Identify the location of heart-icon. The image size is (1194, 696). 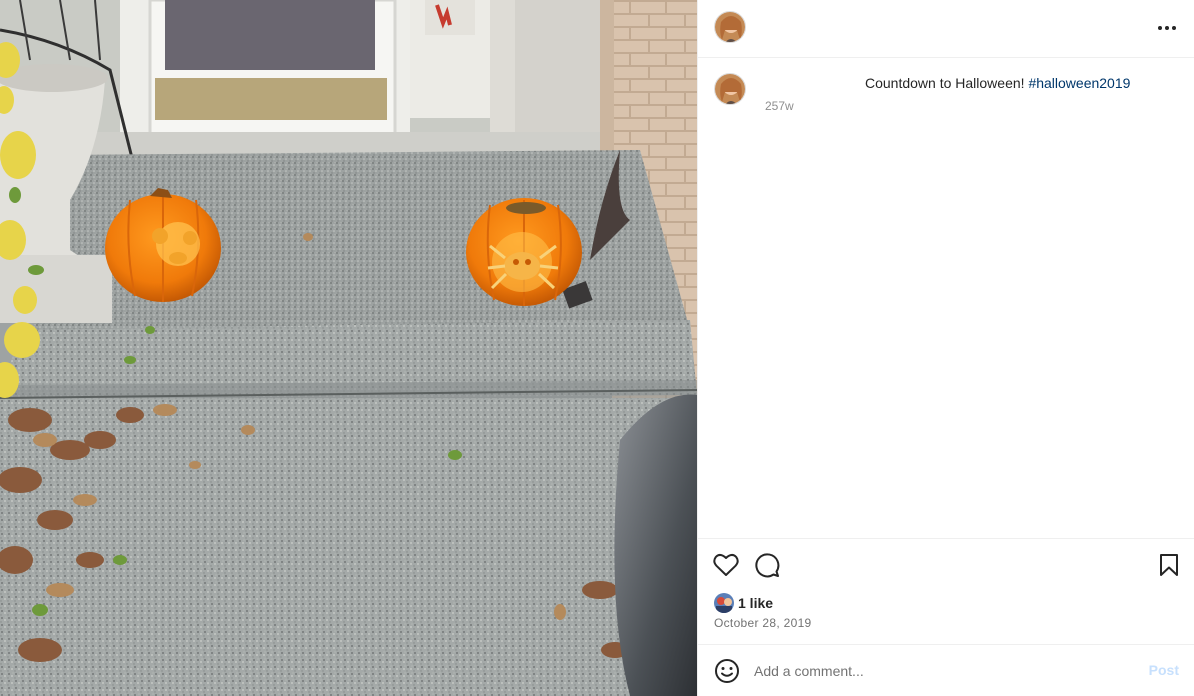
(726, 565).